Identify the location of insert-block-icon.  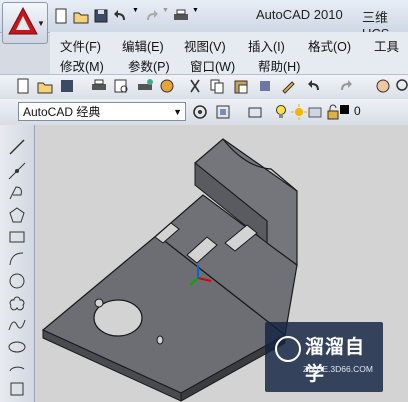
(17, 389).